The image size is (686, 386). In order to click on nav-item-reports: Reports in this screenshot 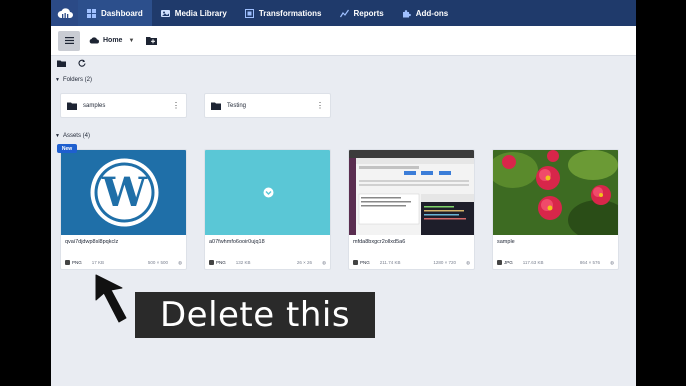, I will do `click(362, 13)`.